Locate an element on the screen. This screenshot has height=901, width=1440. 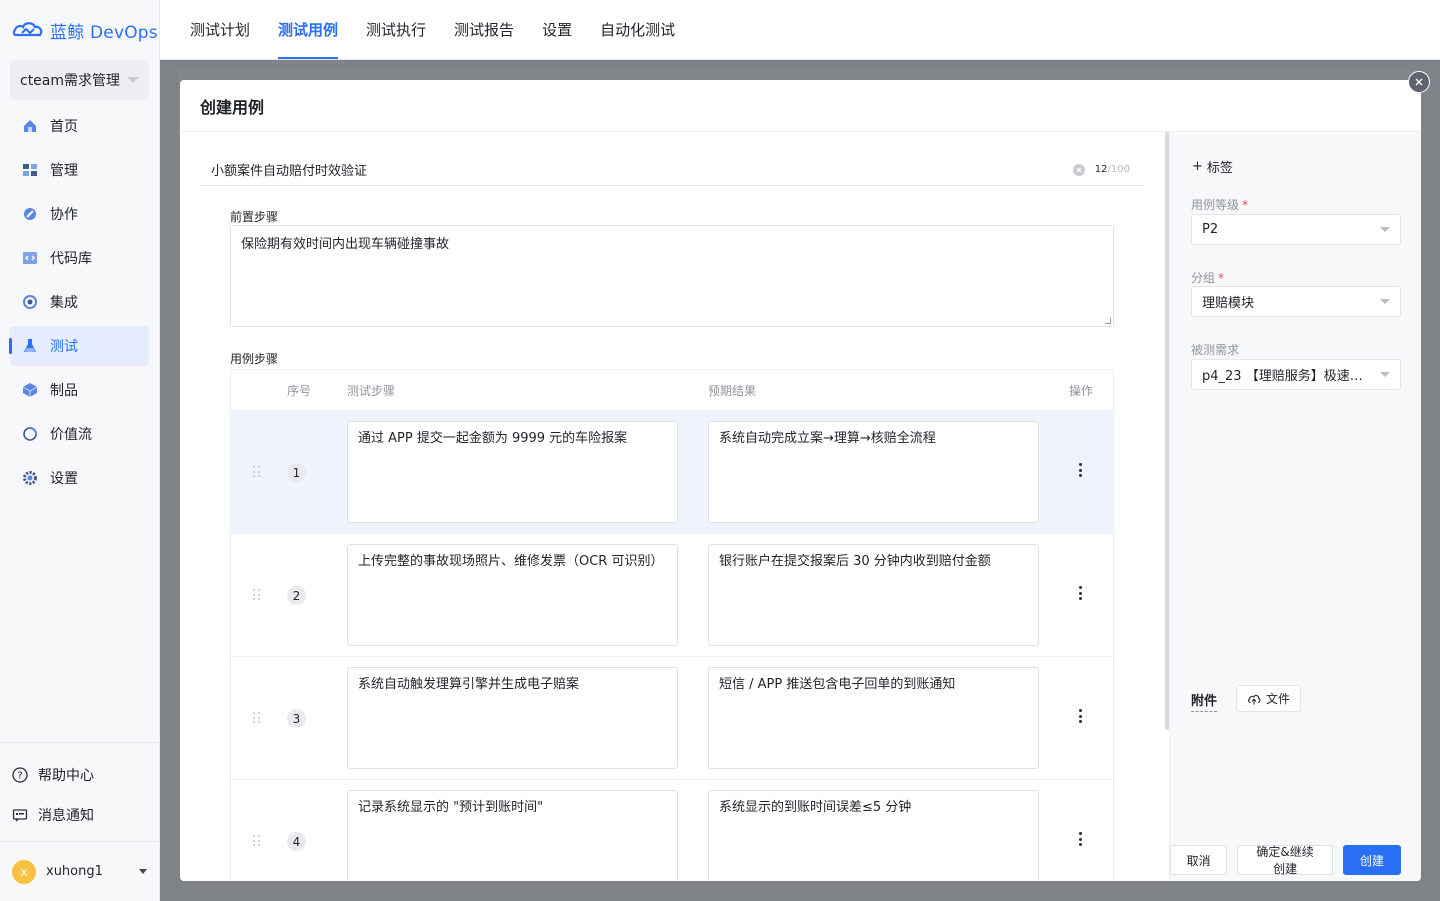
sidebar-item-label: 集成 is located at coordinates (64, 303).